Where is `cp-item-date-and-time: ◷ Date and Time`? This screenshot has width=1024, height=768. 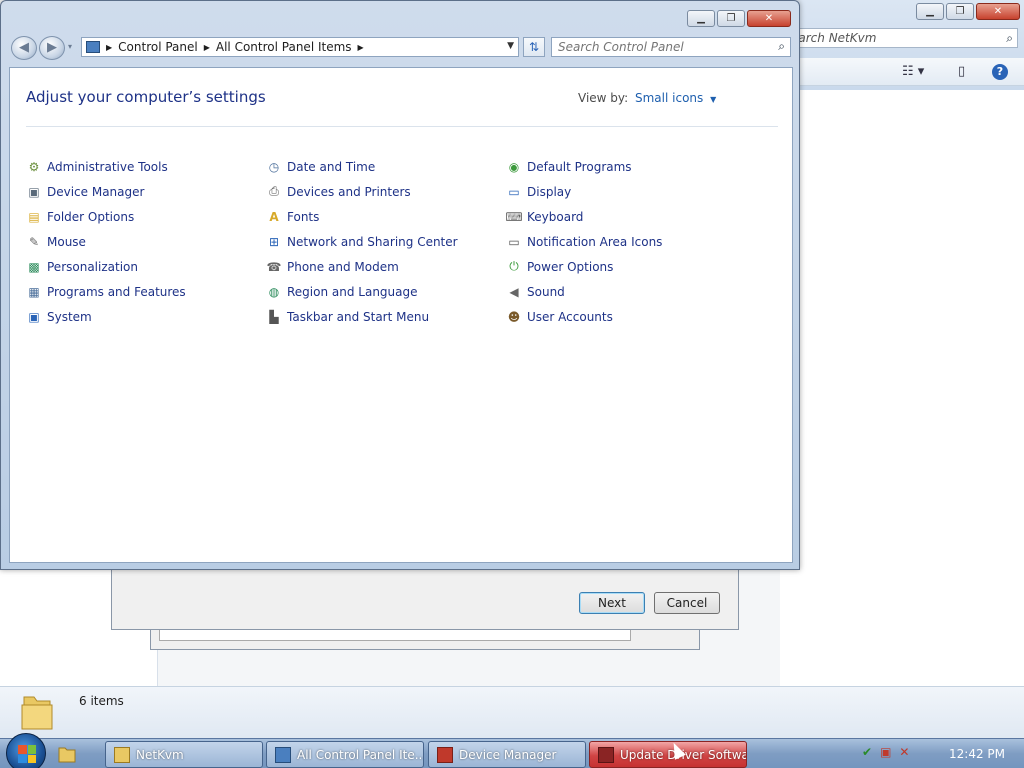
cp-item-date-and-time: ◷ Date and Time is located at coordinates (386, 166).